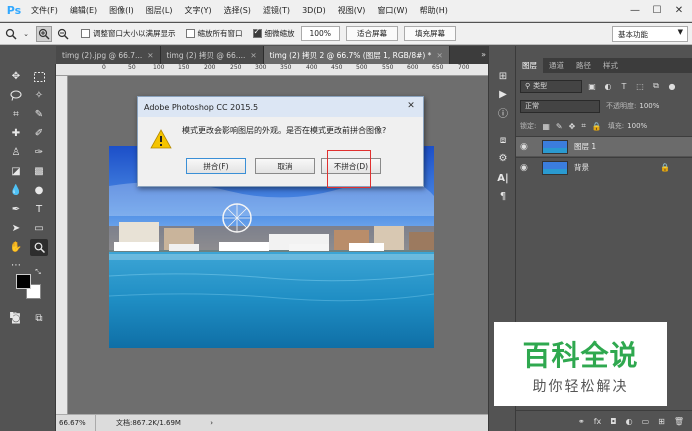 The height and width of the screenshot is (431, 692). I want to click on tab-document-2: timg (2) 拷贝 @ 66.... ✕, so click(212, 55).